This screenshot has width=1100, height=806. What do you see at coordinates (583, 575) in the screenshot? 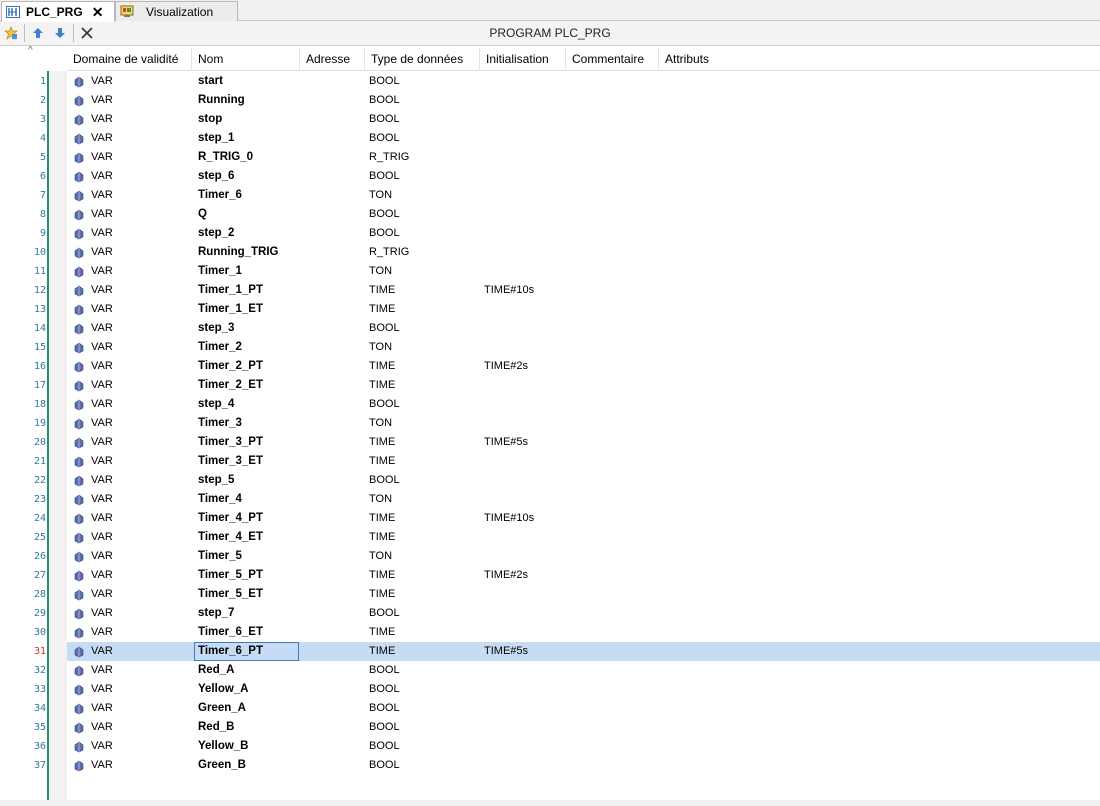
I see `table-row: VAR Timer_5_PT TIME TIME#2s` at bounding box center [583, 575].